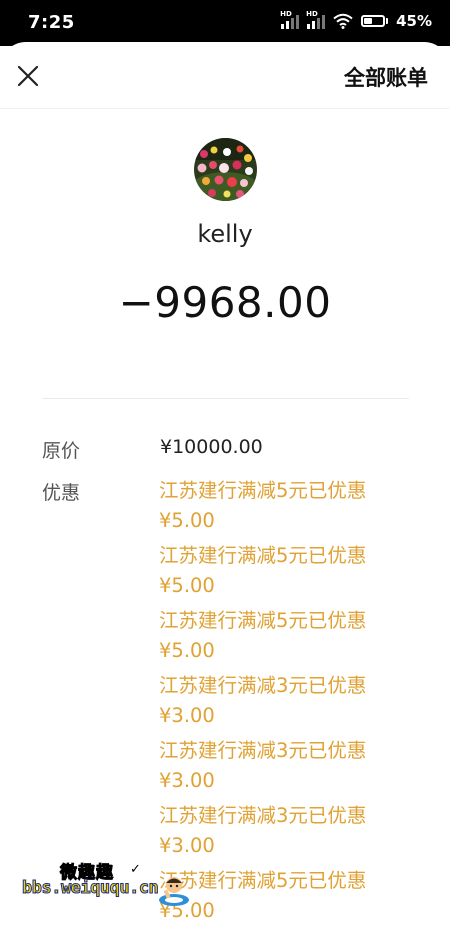 The image size is (450, 931). I want to click on status-bar: 7:25 HD HD 45%, so click(225, 23).